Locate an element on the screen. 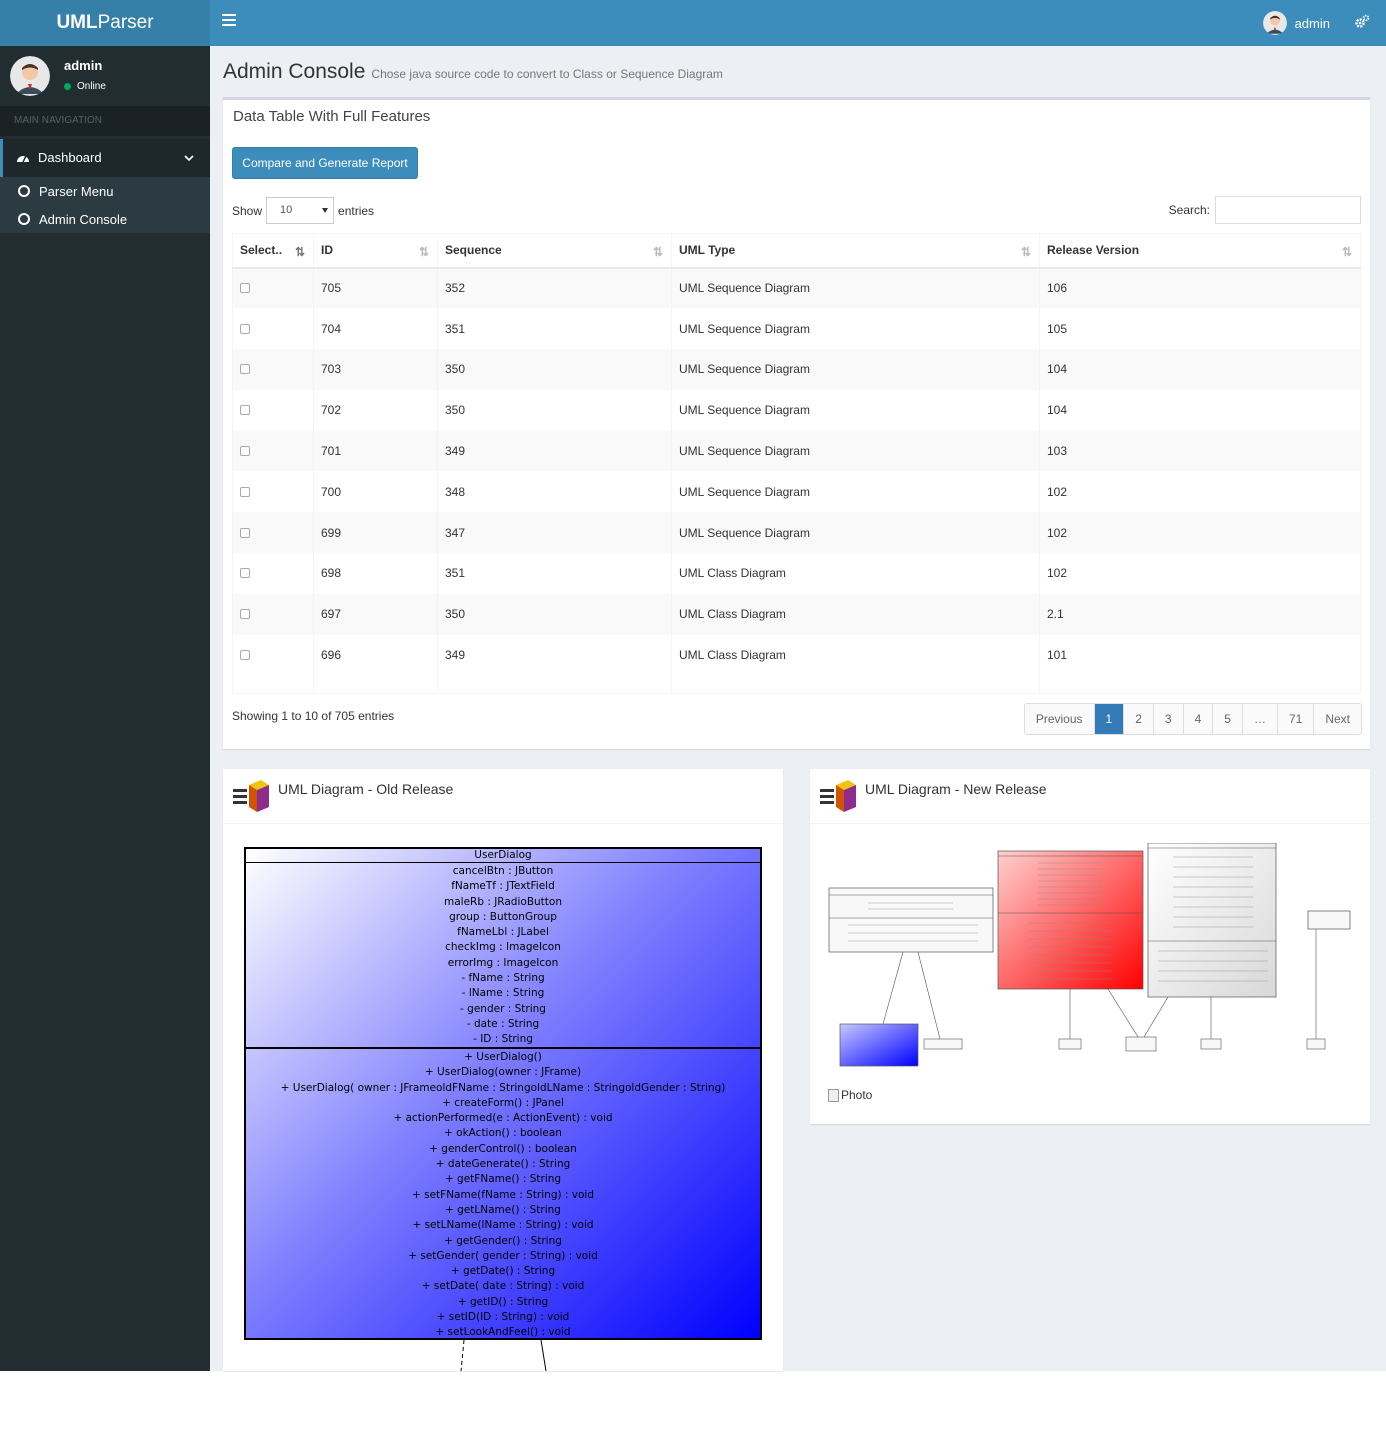 Image resolution: width=1386 pixels, height=1447 pixels. class-attribute: group : ButtonGroup is located at coordinates (503, 916).